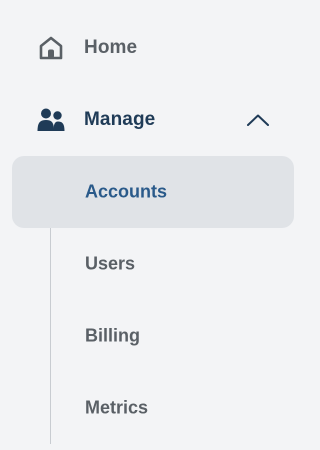 This screenshot has height=450, width=320. What do you see at coordinates (111, 47) in the screenshot?
I see `nav-item-home-label: Home` at bounding box center [111, 47].